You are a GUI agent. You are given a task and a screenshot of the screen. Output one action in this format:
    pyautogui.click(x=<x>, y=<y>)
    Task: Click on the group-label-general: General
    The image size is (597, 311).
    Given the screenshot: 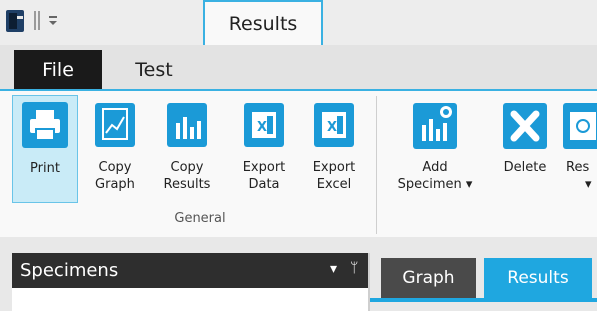 What is the action you would take?
    pyautogui.click(x=200, y=218)
    